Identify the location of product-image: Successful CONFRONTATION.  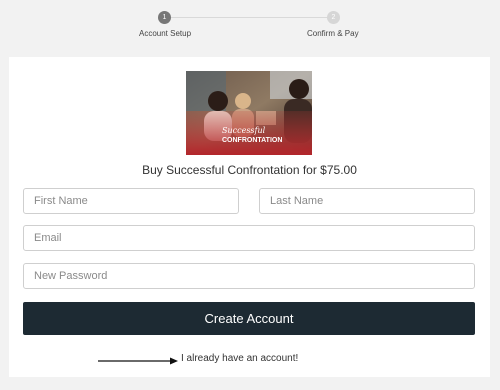
(249, 113).